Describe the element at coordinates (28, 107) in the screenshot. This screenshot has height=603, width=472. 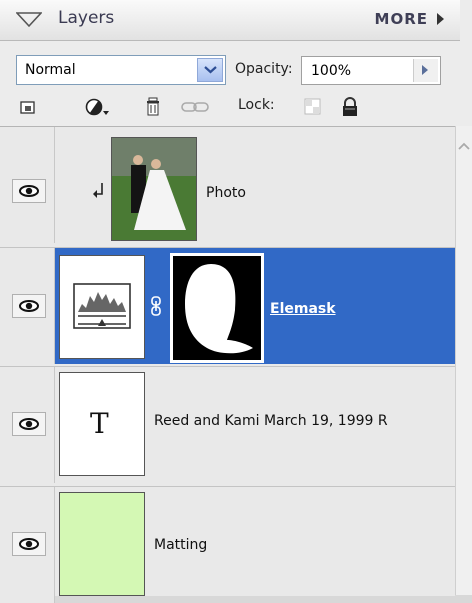
I see `new-layer-icon` at that location.